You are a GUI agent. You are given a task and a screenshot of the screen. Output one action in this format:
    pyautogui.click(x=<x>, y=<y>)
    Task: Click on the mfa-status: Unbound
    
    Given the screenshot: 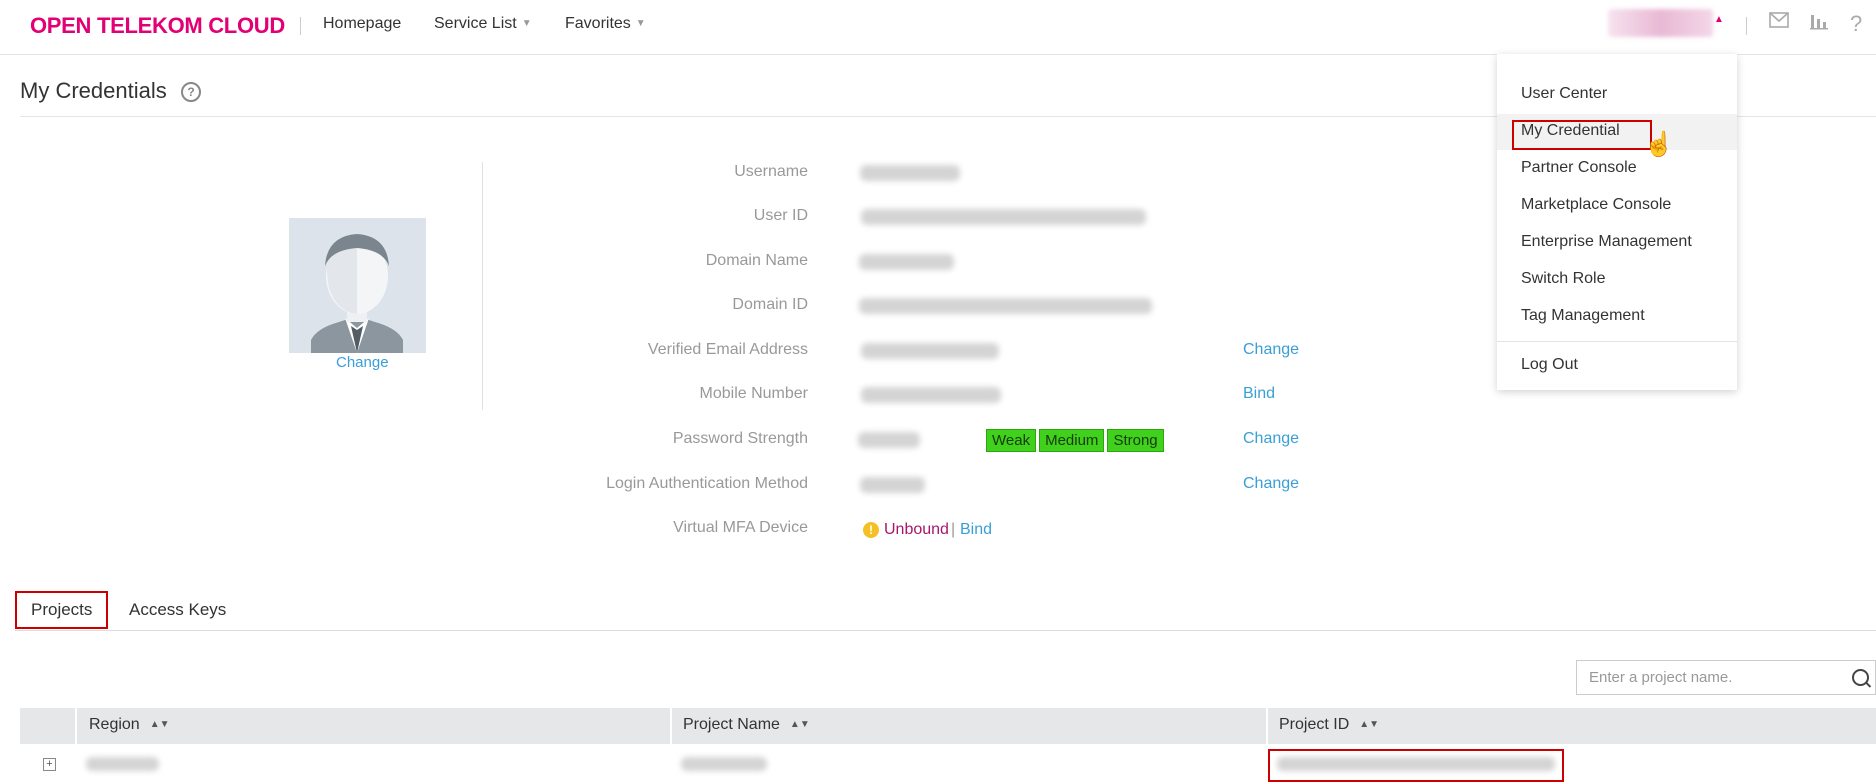 What is the action you would take?
    pyautogui.click(x=916, y=529)
    